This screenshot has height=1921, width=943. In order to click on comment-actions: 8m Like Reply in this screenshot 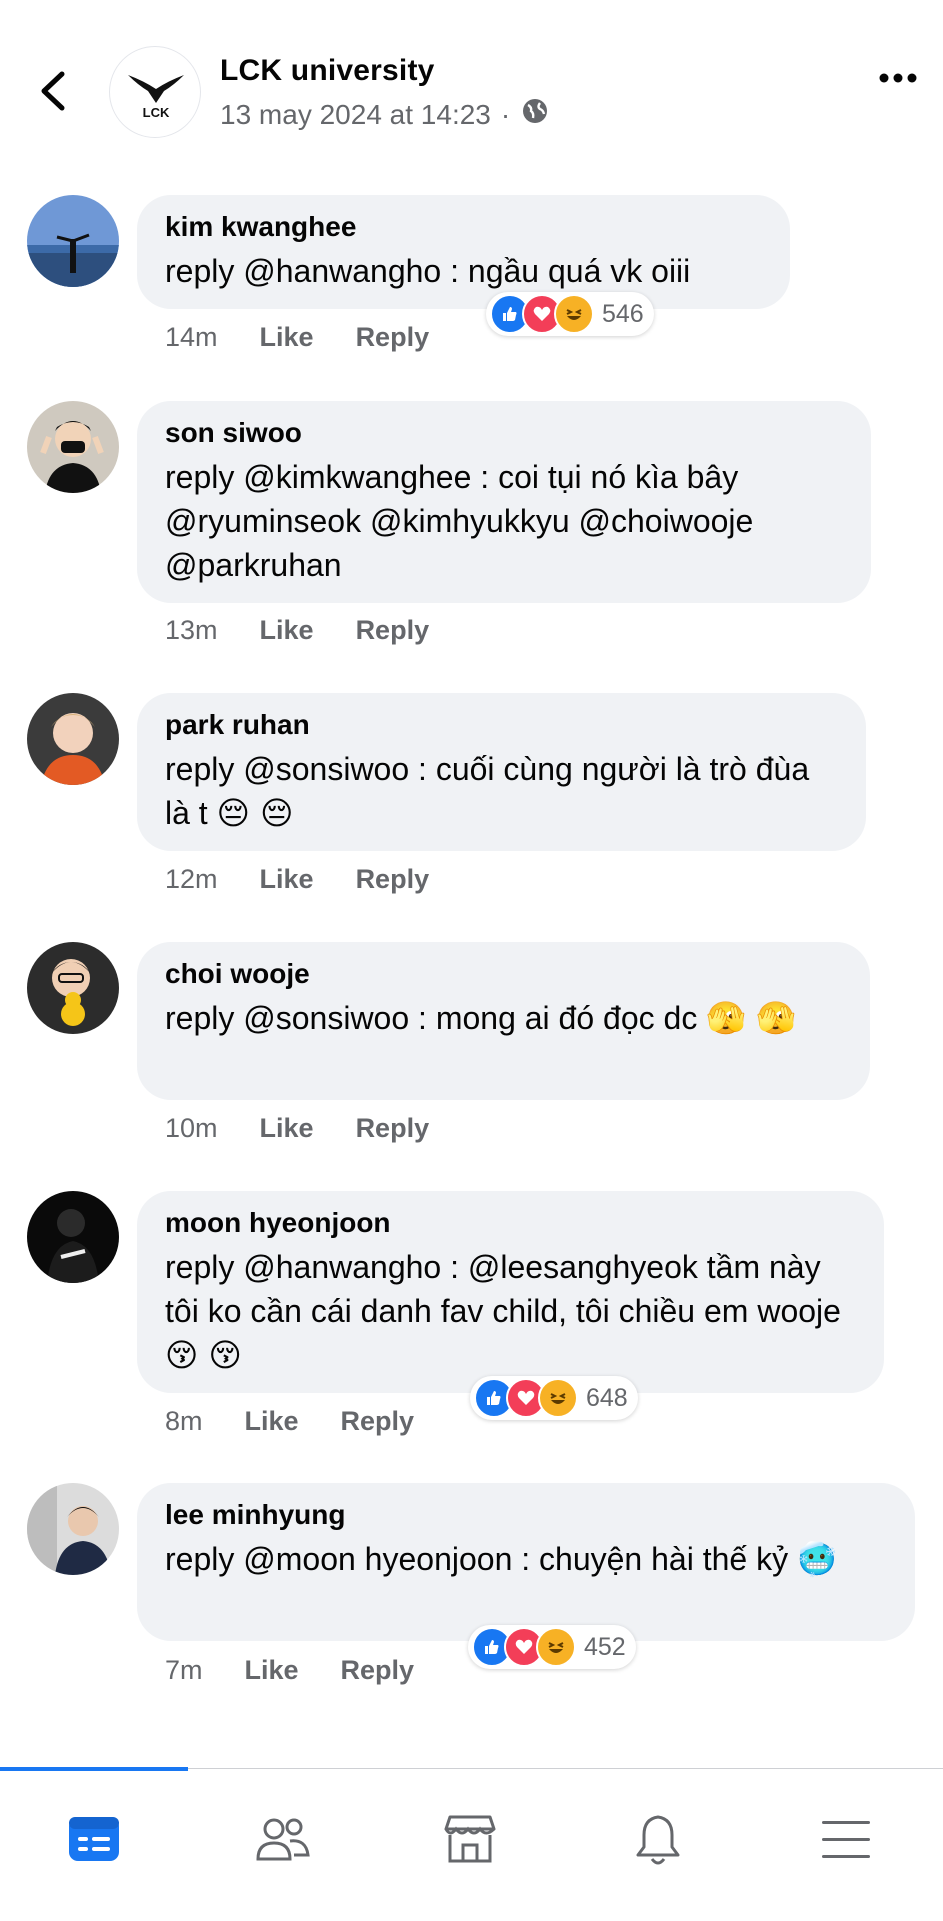, I will do `click(289, 1421)`.